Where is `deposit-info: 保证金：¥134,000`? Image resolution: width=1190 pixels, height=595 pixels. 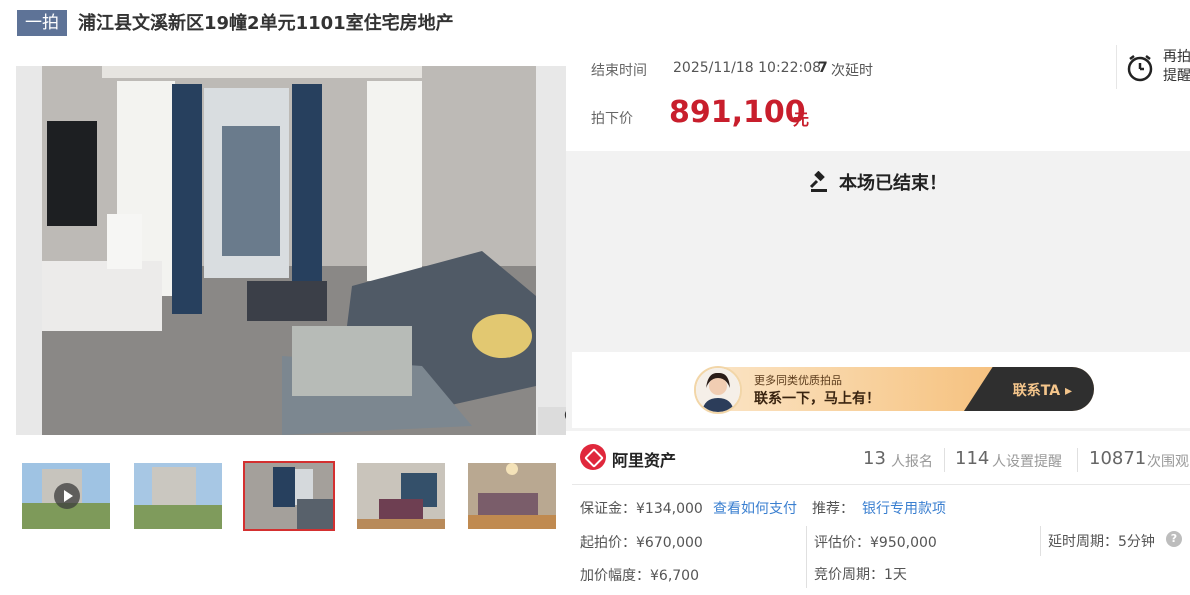 deposit-info: 保证金：¥134,000 is located at coordinates (641, 509).